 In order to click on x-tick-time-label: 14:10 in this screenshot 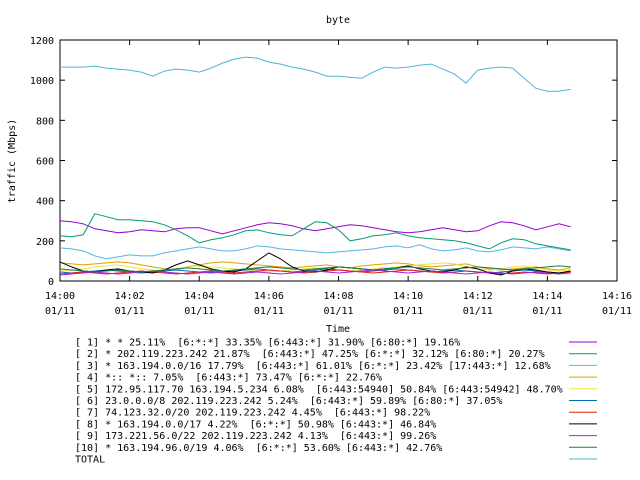, I will do `click(408, 296)`.